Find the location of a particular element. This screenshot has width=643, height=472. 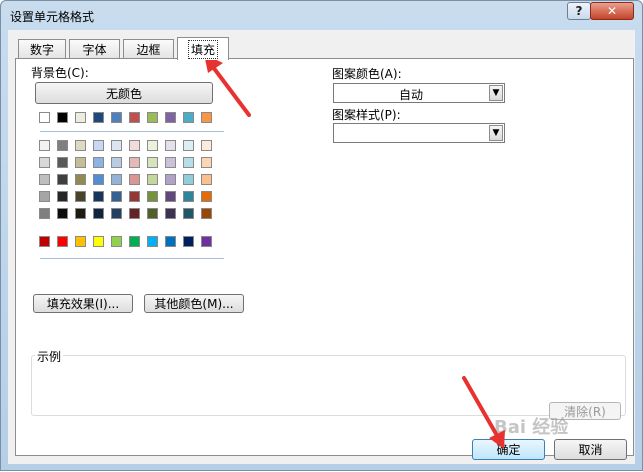

sample-preview-box is located at coordinates (328, 385).